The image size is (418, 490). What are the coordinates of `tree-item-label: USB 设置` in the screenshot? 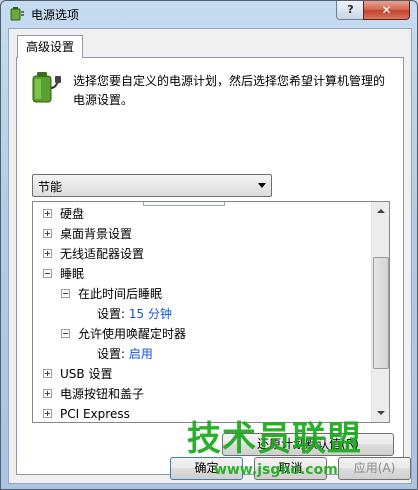 It's located at (86, 374).